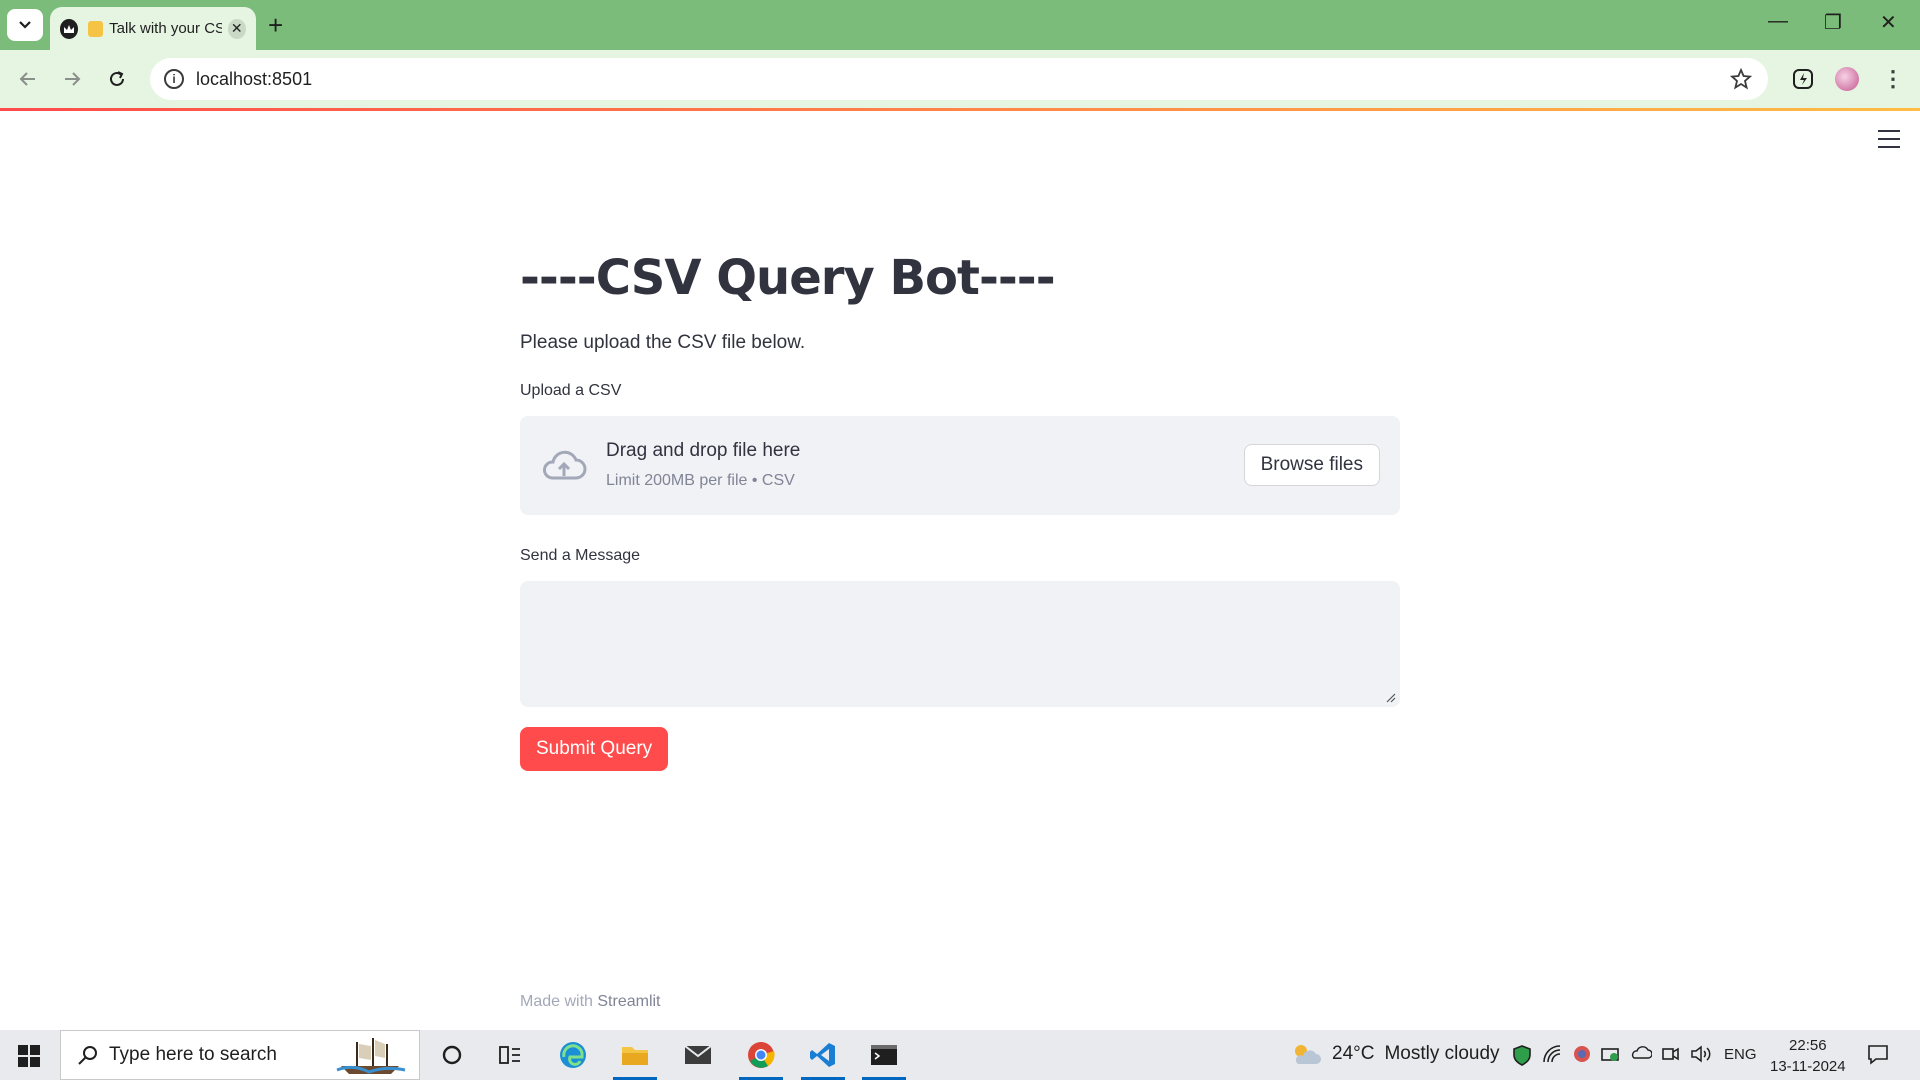 This screenshot has height=1080, width=1920. Describe the element at coordinates (69, 28) in the screenshot. I see `crown-icon` at that location.